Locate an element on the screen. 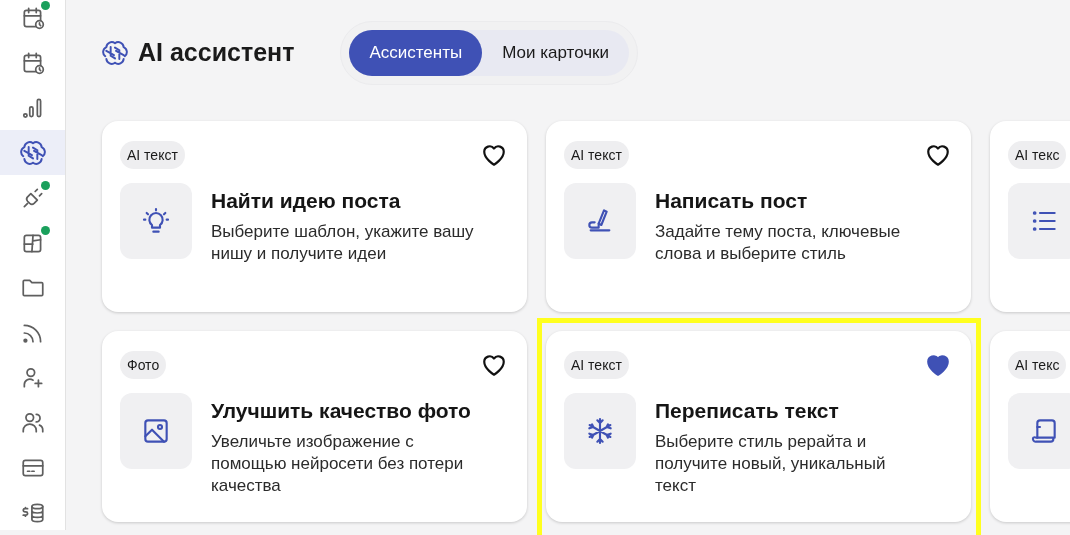  assistant-card: AI текст Найти идею поста Выберите шаблон, укажите вашу нишу и получите идеи is located at coordinates (314, 216).